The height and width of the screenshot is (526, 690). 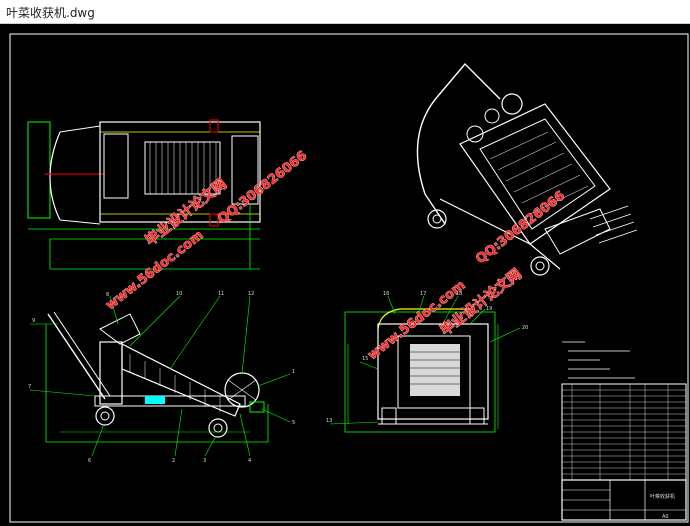 What do you see at coordinates (50, 13) in the screenshot?
I see `window-title: 叶菜收获机.dwg` at bounding box center [50, 13].